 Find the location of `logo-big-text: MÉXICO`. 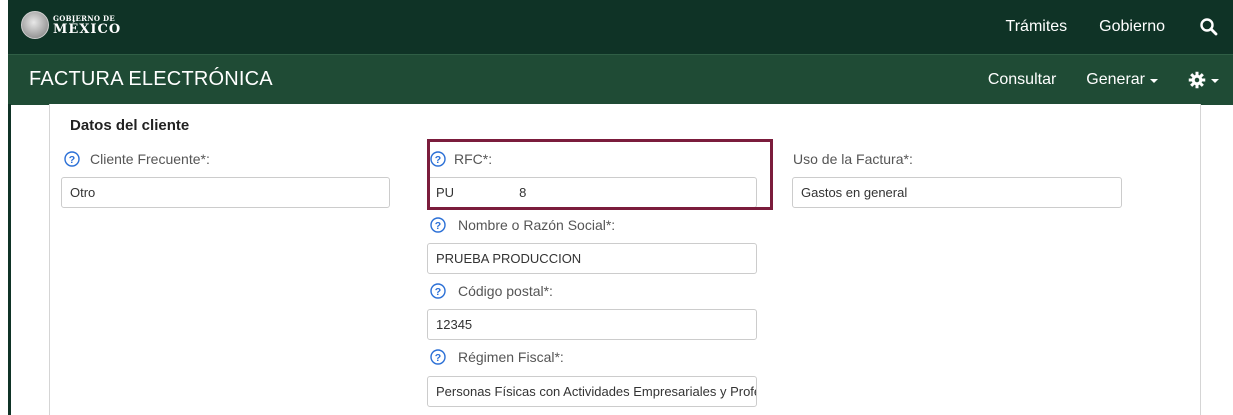

logo-big-text: MÉXICO is located at coordinates (87, 29).